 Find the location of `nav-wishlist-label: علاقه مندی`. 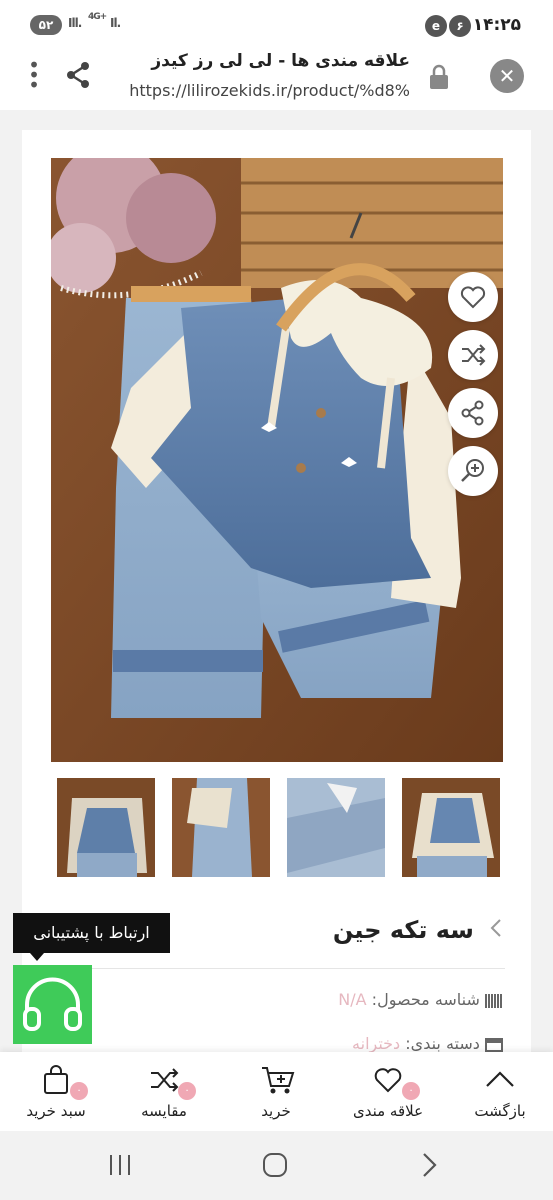

nav-wishlist-label: علاقه مندی is located at coordinates (388, 1111).